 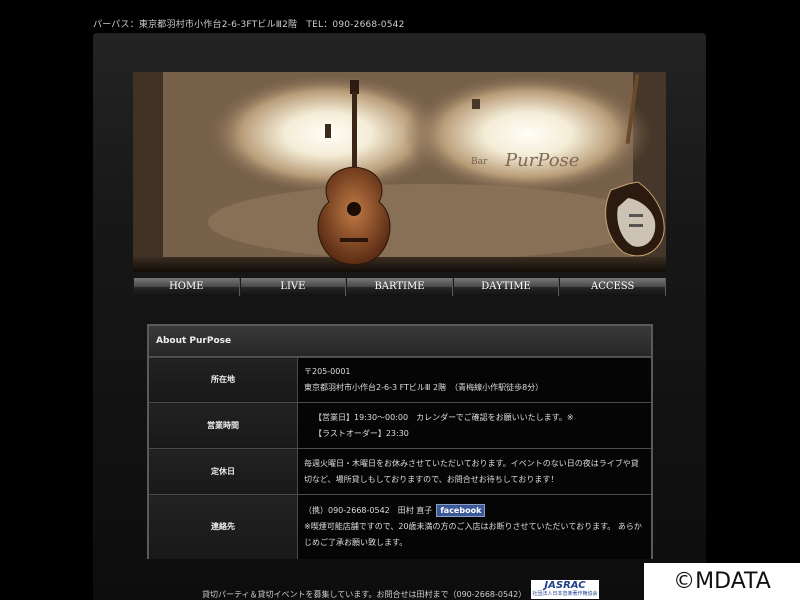 I want to click on jasrac-logo-text: JASRAC, so click(x=565, y=585).